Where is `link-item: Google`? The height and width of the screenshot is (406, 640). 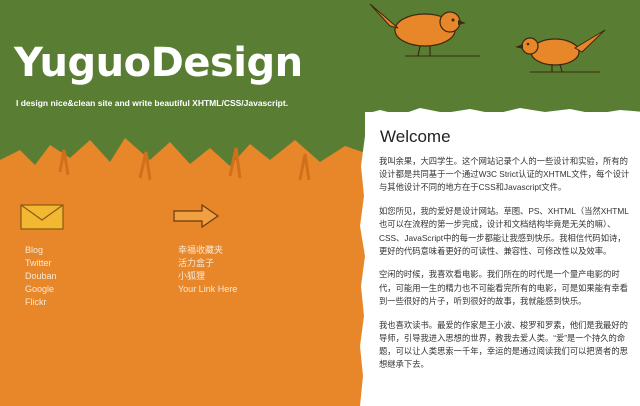
link-item: Google is located at coordinates (41, 289).